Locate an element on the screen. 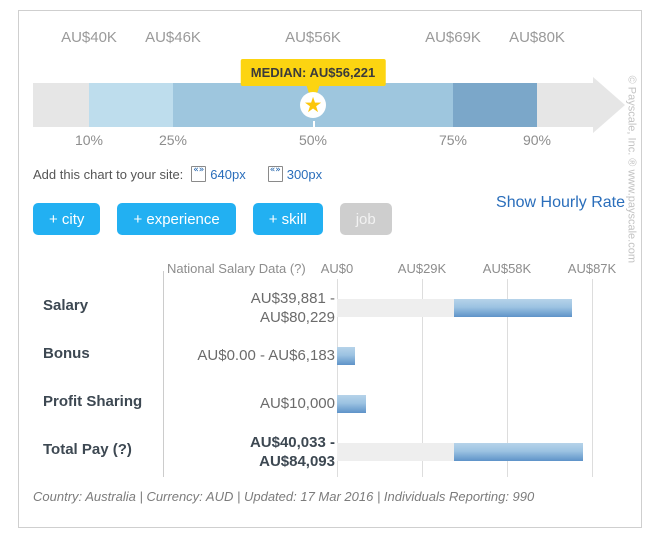  percentile-value-label: AU$69K is located at coordinates (453, 37).